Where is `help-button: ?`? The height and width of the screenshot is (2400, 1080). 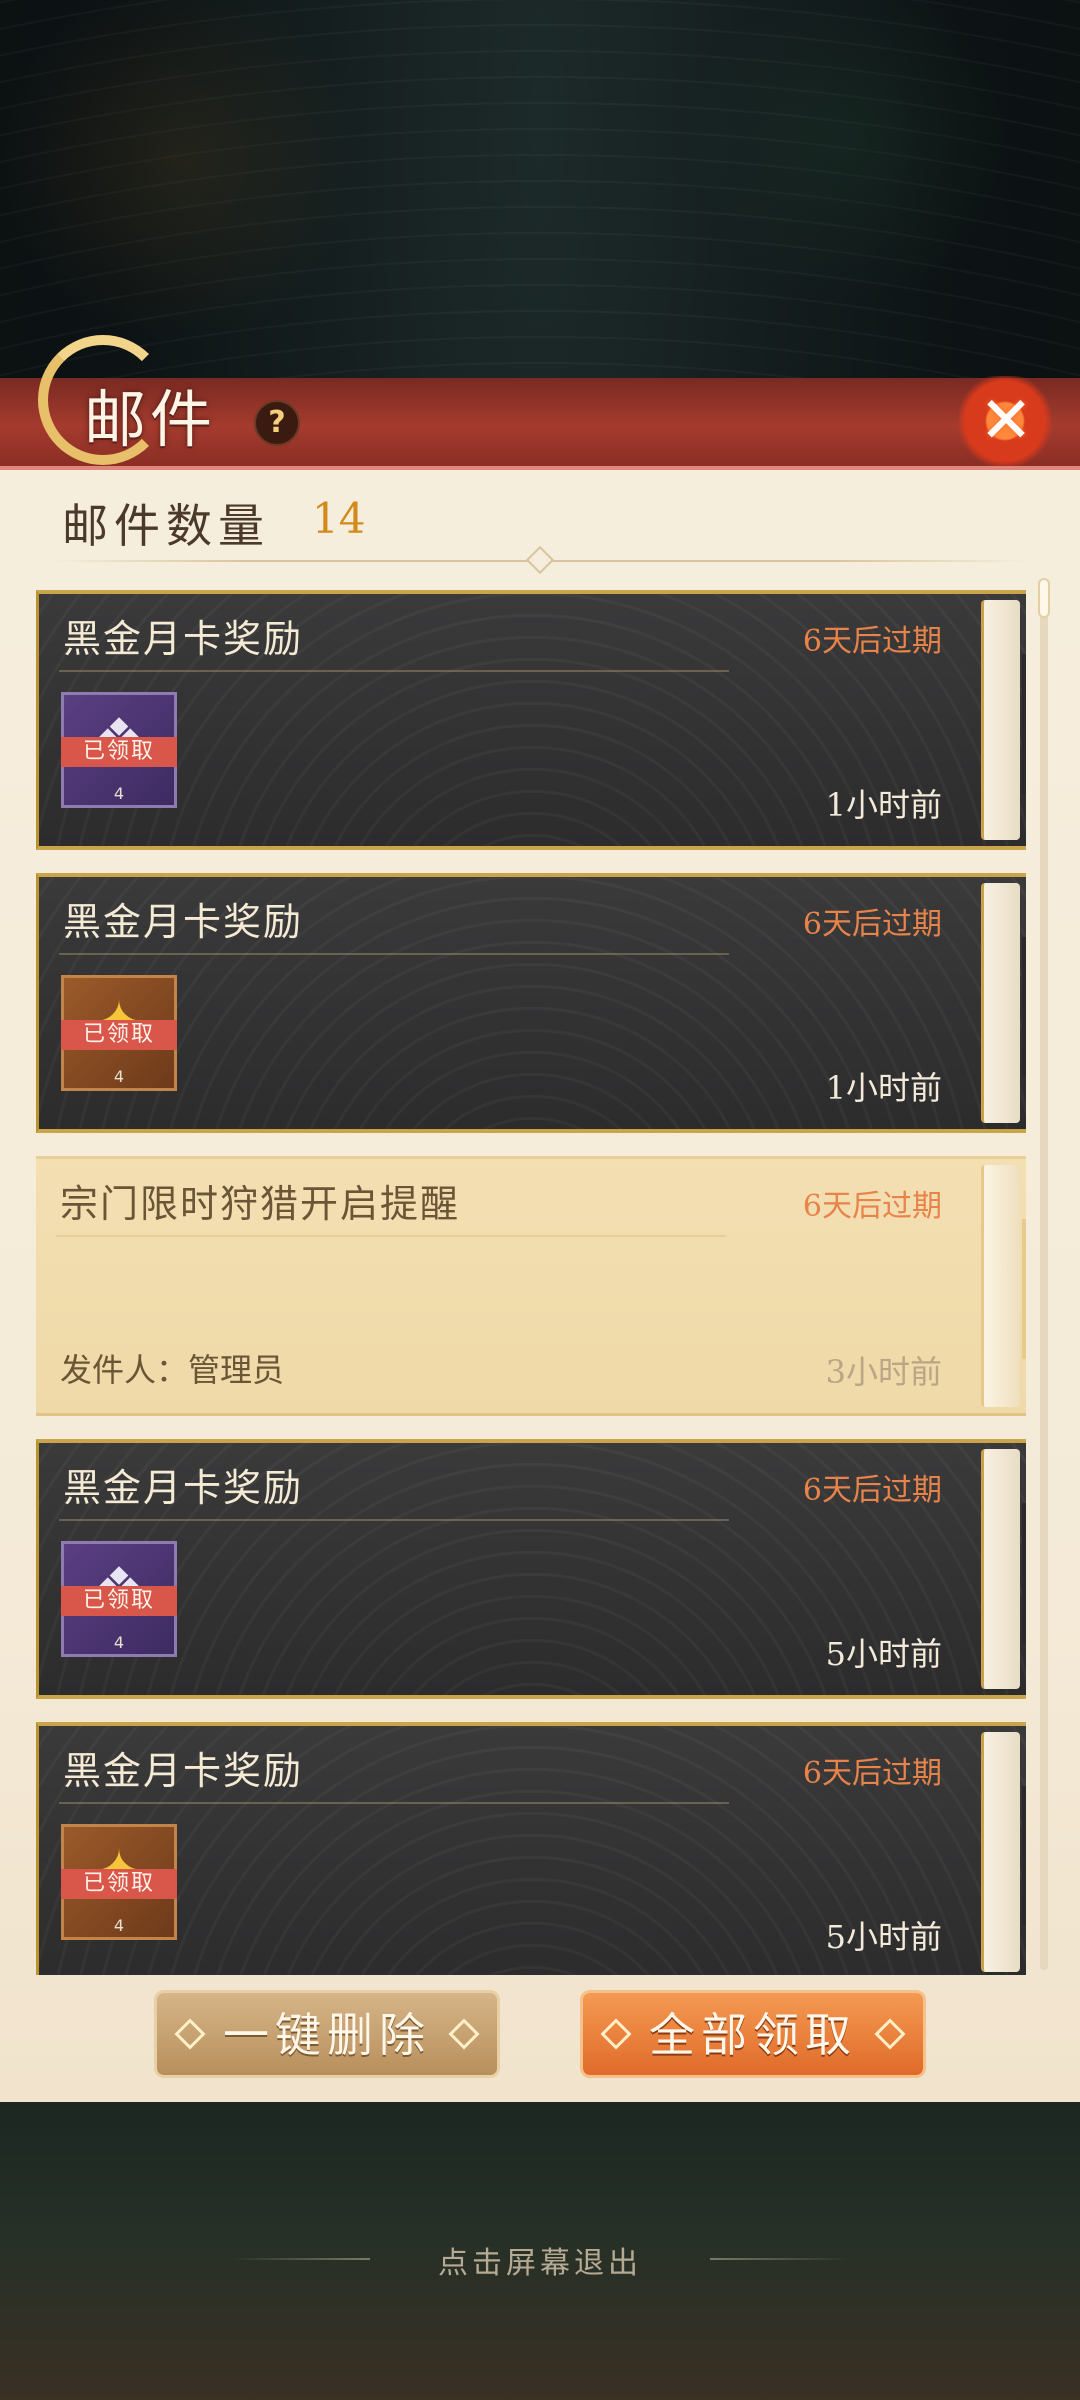 help-button: ? is located at coordinates (277, 423).